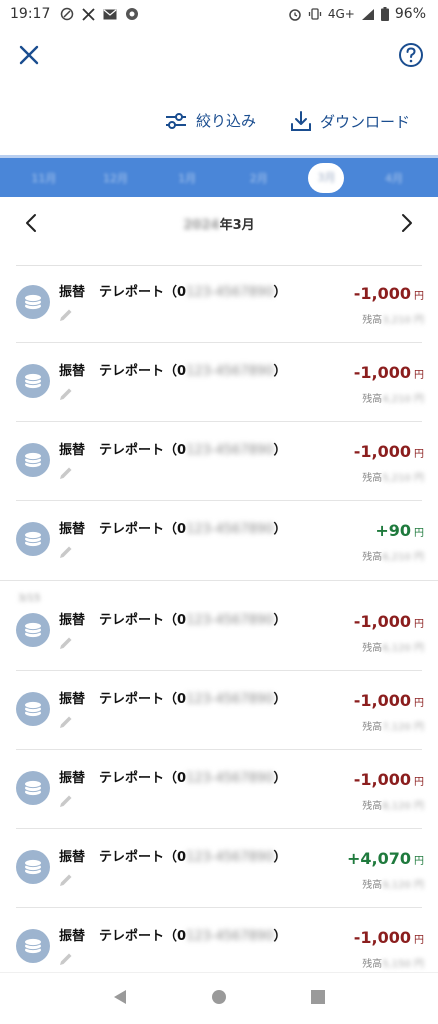 The width and height of the screenshot is (438, 1024). I want to click on filter-button: 絞り込み, so click(210, 120).